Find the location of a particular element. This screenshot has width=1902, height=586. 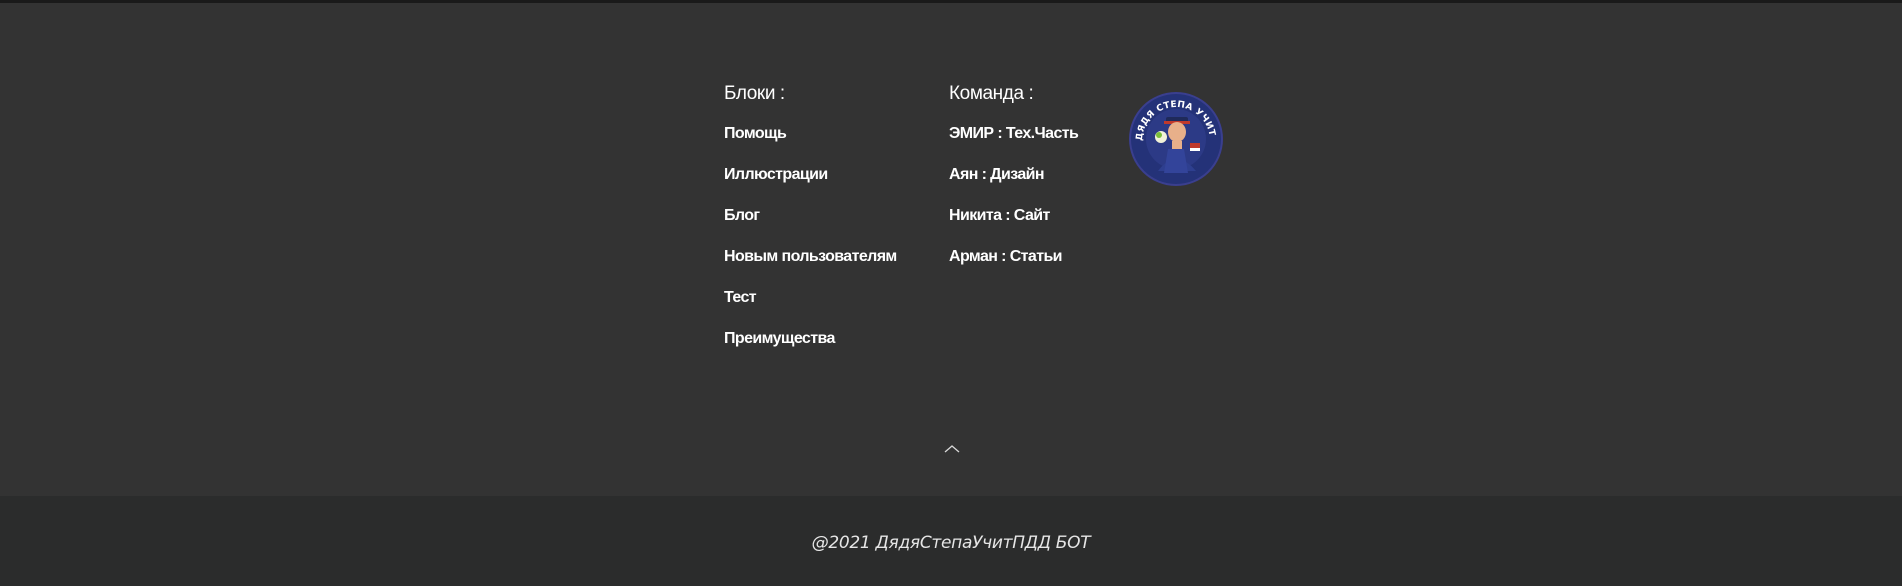

link-illustrations: Иллюстрации is located at coordinates (776, 174).